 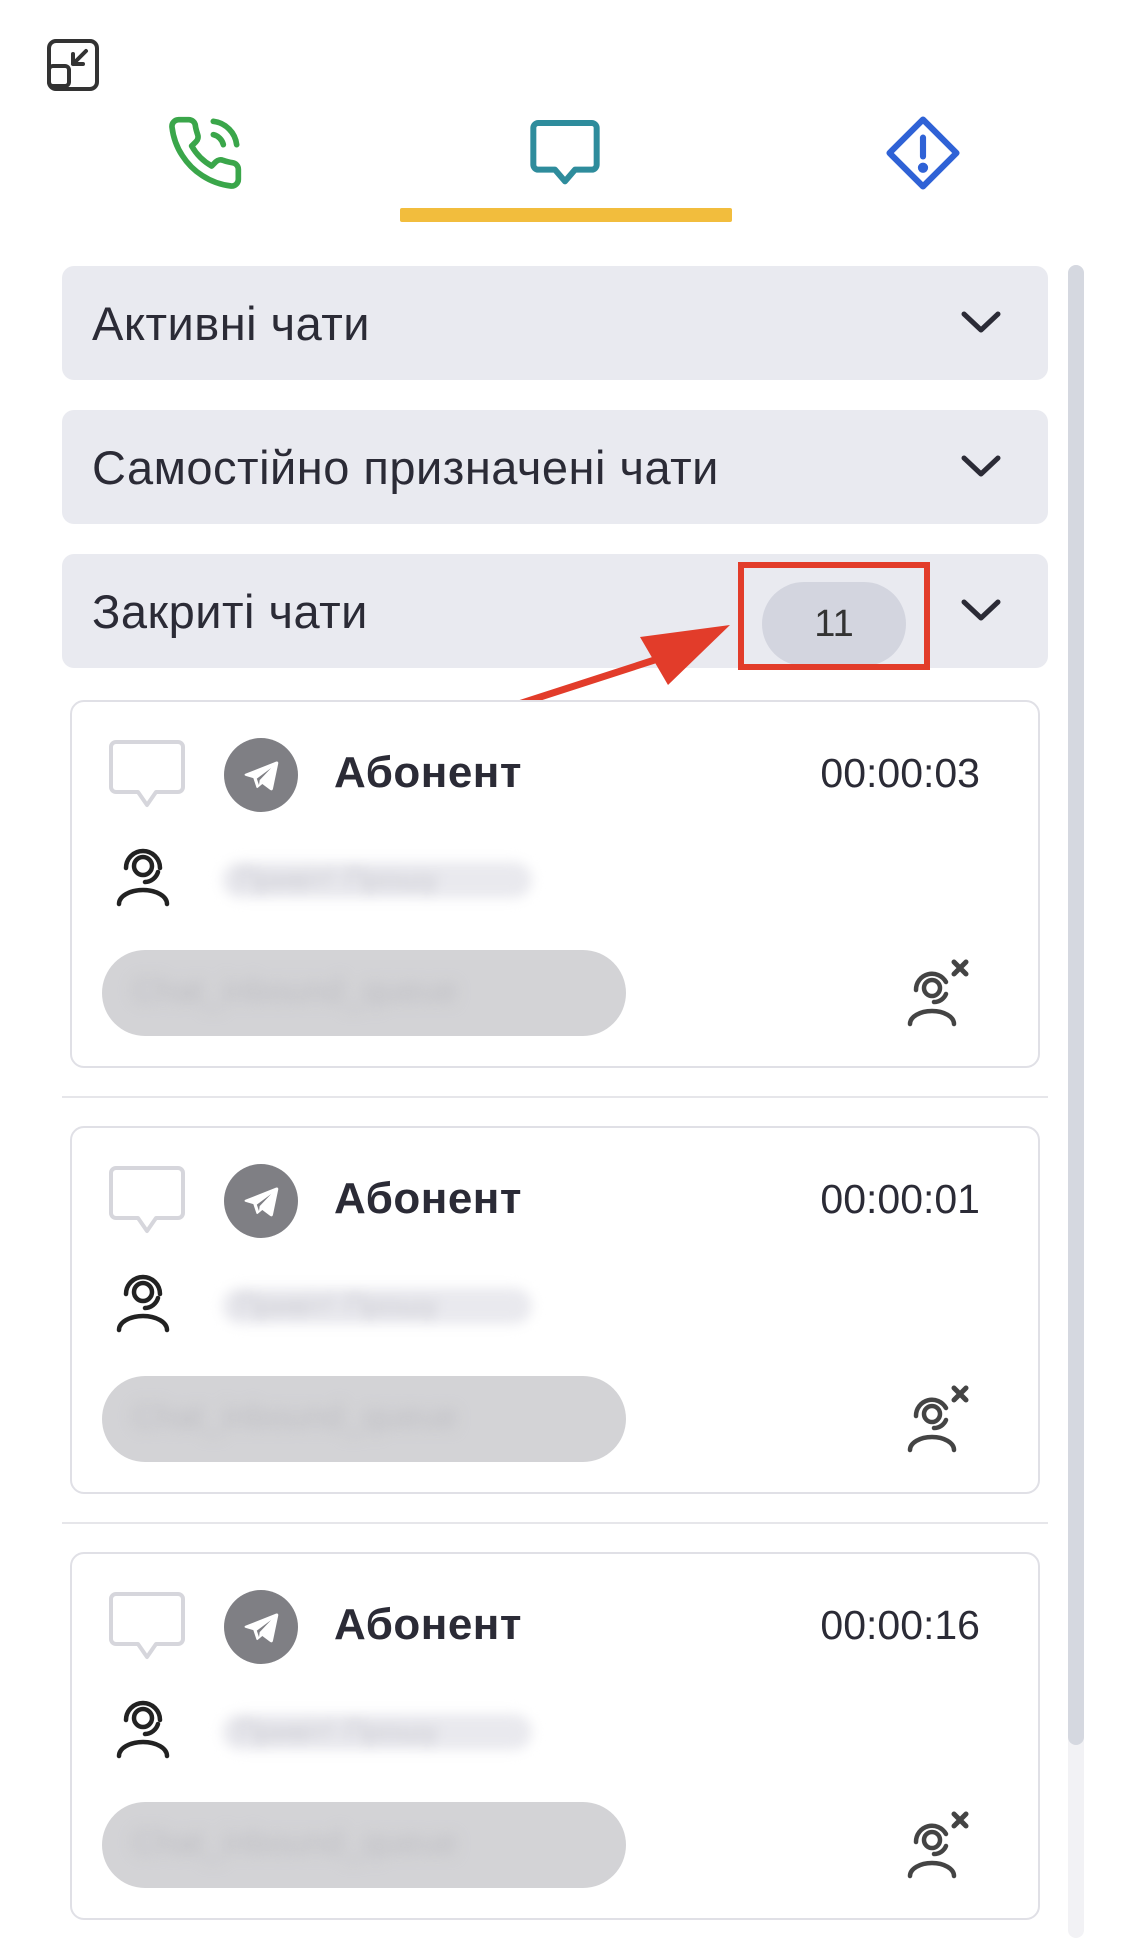 What do you see at coordinates (405, 467) in the screenshot?
I see `section-title: Самостійно призначені чати` at bounding box center [405, 467].